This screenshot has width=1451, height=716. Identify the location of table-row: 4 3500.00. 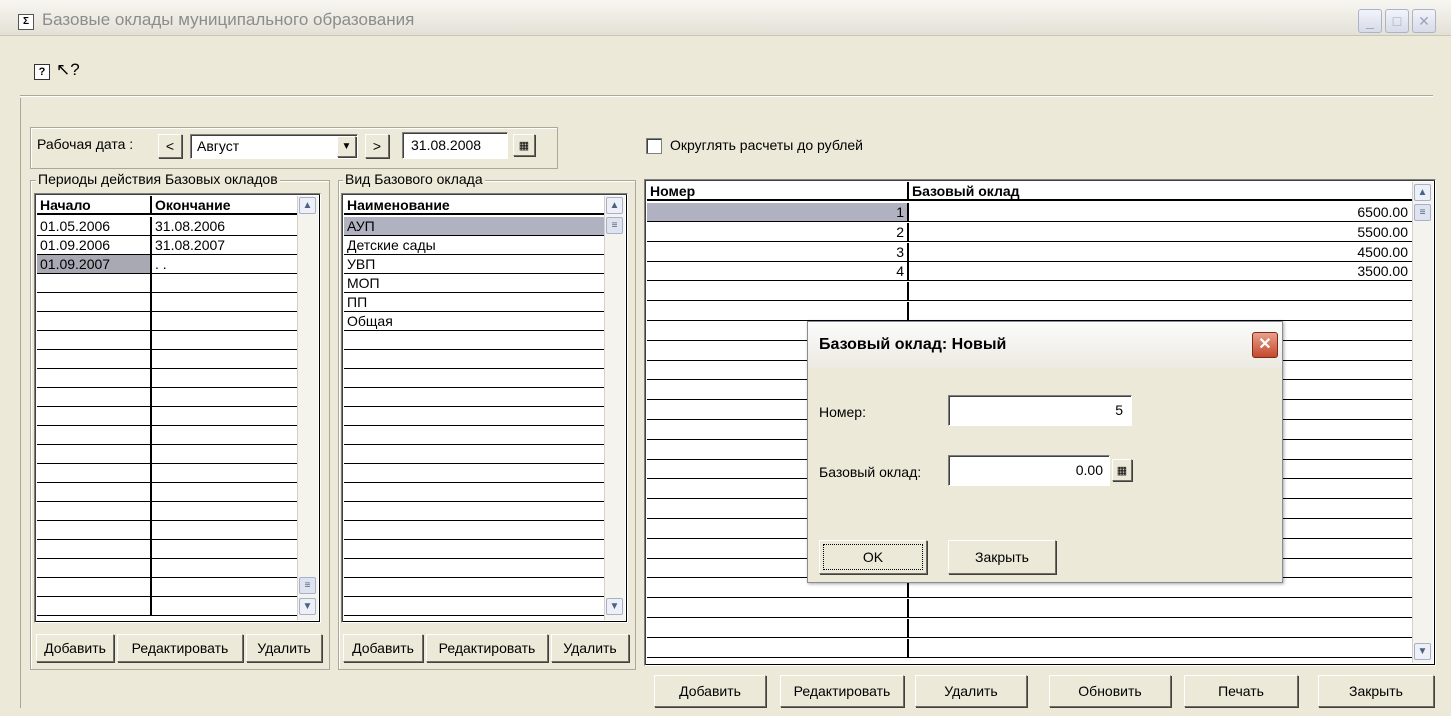
(1030, 272).